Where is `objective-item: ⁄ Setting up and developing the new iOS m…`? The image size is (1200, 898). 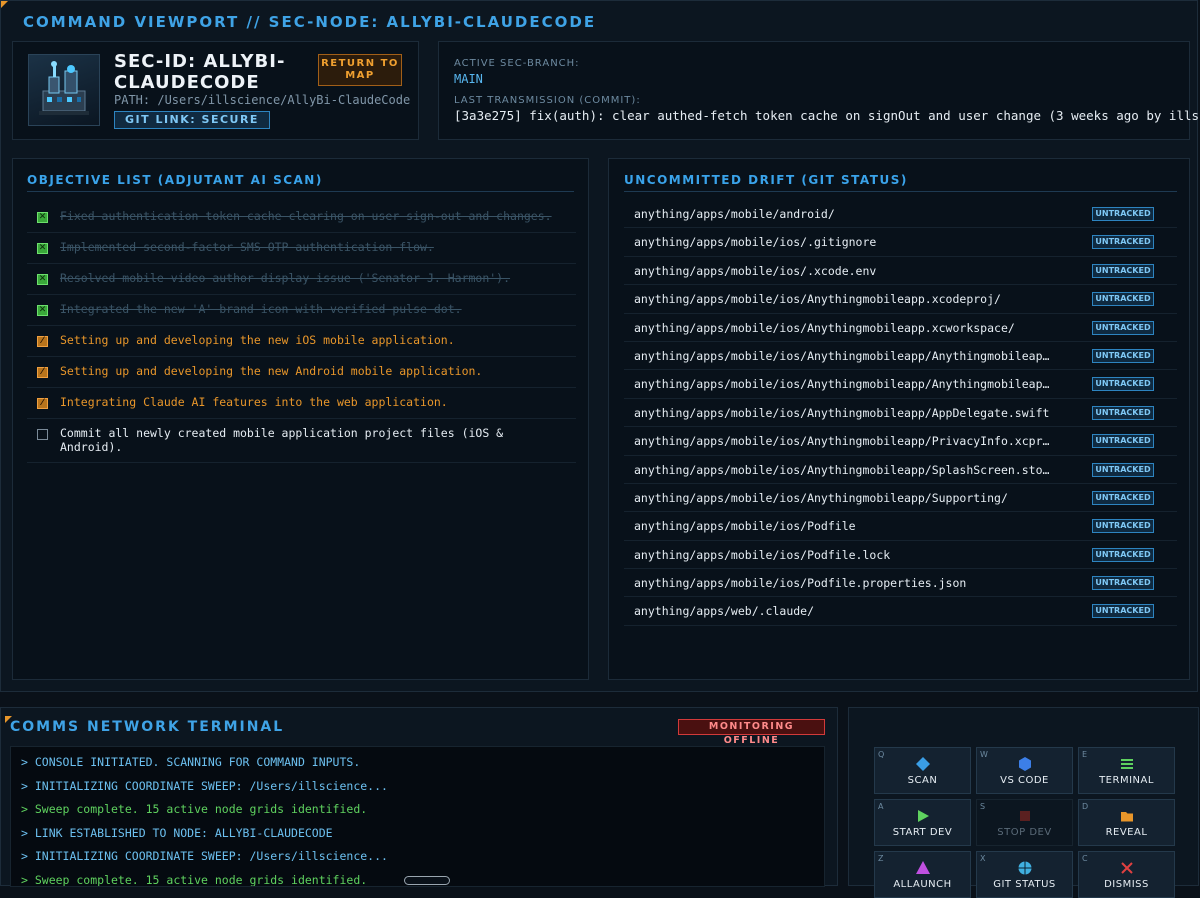
objective-item: ⁄ Setting up and developing the new iOS m… is located at coordinates (301, 341).